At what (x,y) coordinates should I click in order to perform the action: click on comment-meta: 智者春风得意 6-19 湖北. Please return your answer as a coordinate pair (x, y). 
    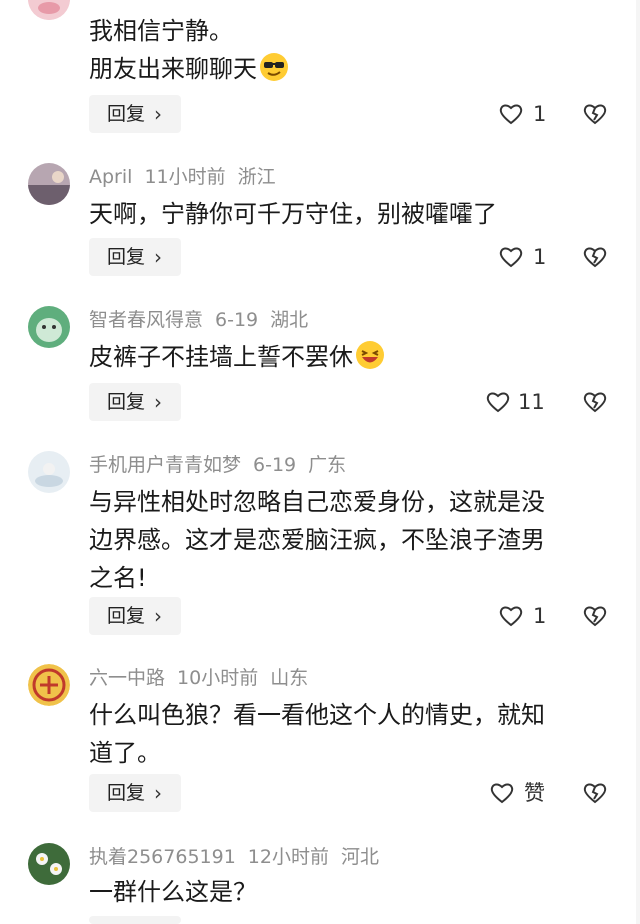
    Looking at the image, I should click on (198, 320).